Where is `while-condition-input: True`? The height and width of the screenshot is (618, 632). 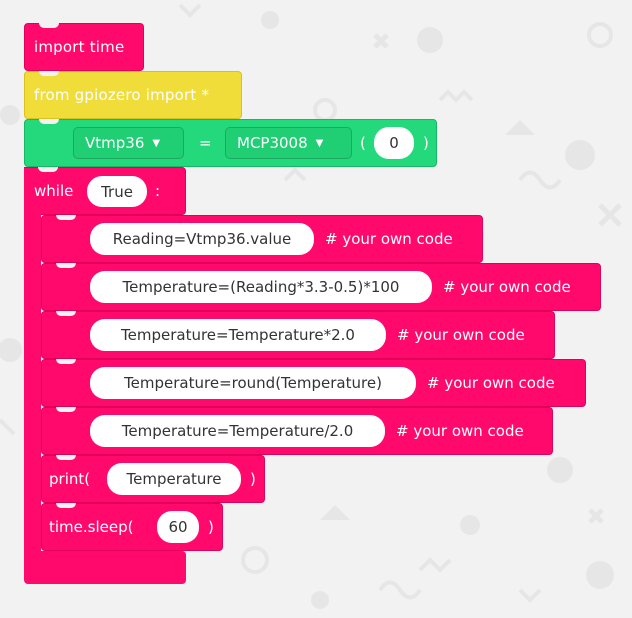 while-condition-input: True is located at coordinates (117, 191).